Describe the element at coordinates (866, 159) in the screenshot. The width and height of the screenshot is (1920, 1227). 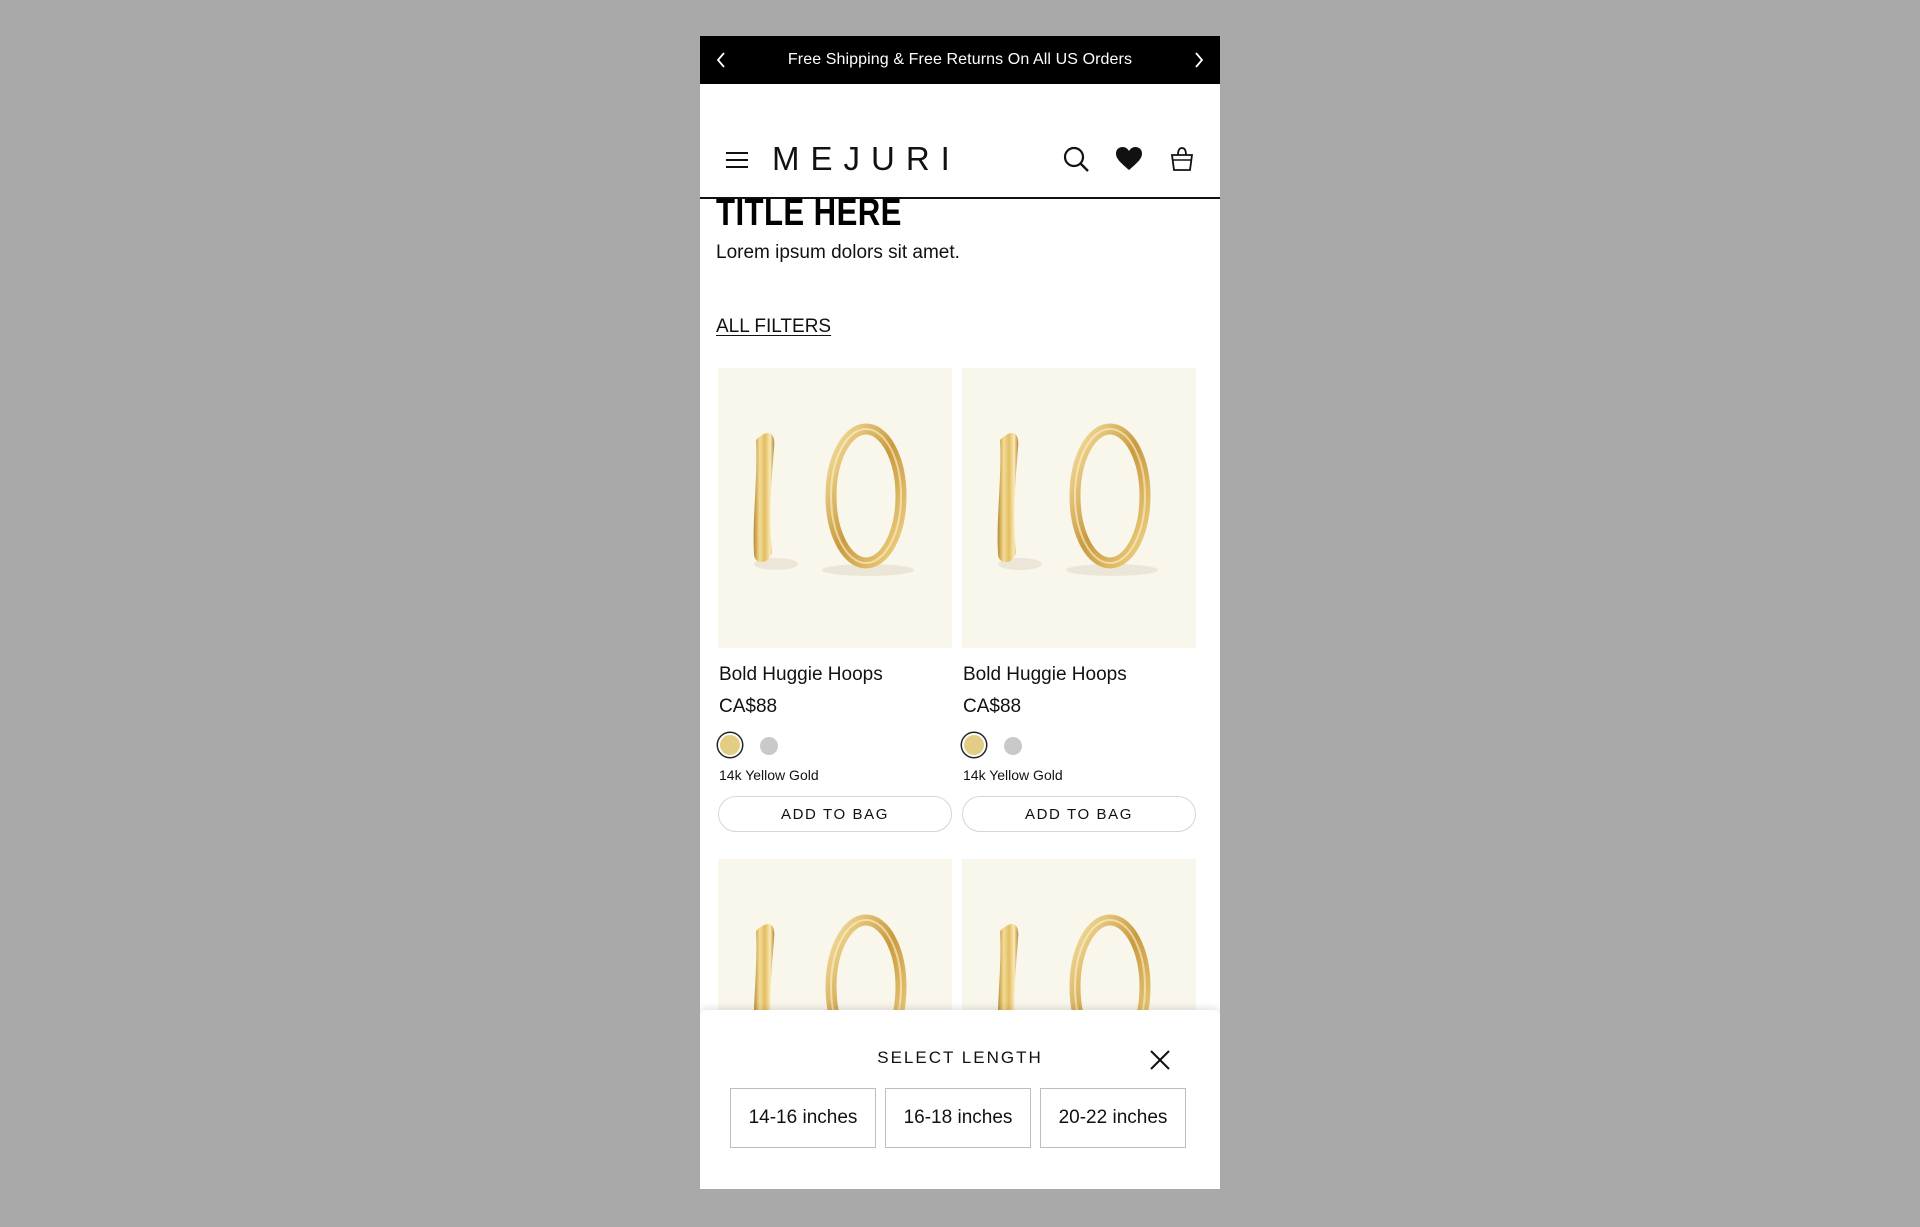
I see `brand-logo: MEJURI` at that location.